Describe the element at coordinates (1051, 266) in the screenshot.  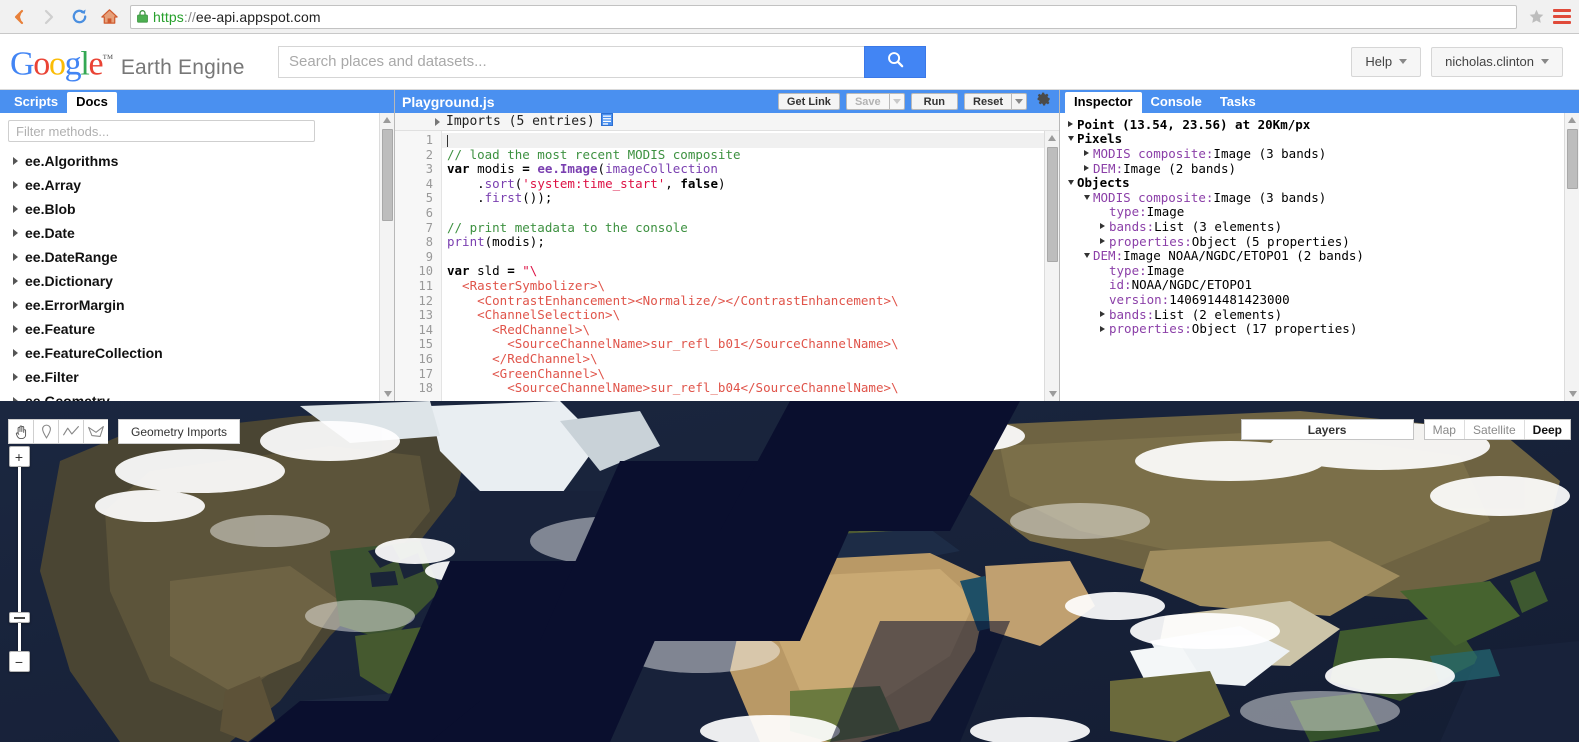
I see `editor-scrollbar` at that location.